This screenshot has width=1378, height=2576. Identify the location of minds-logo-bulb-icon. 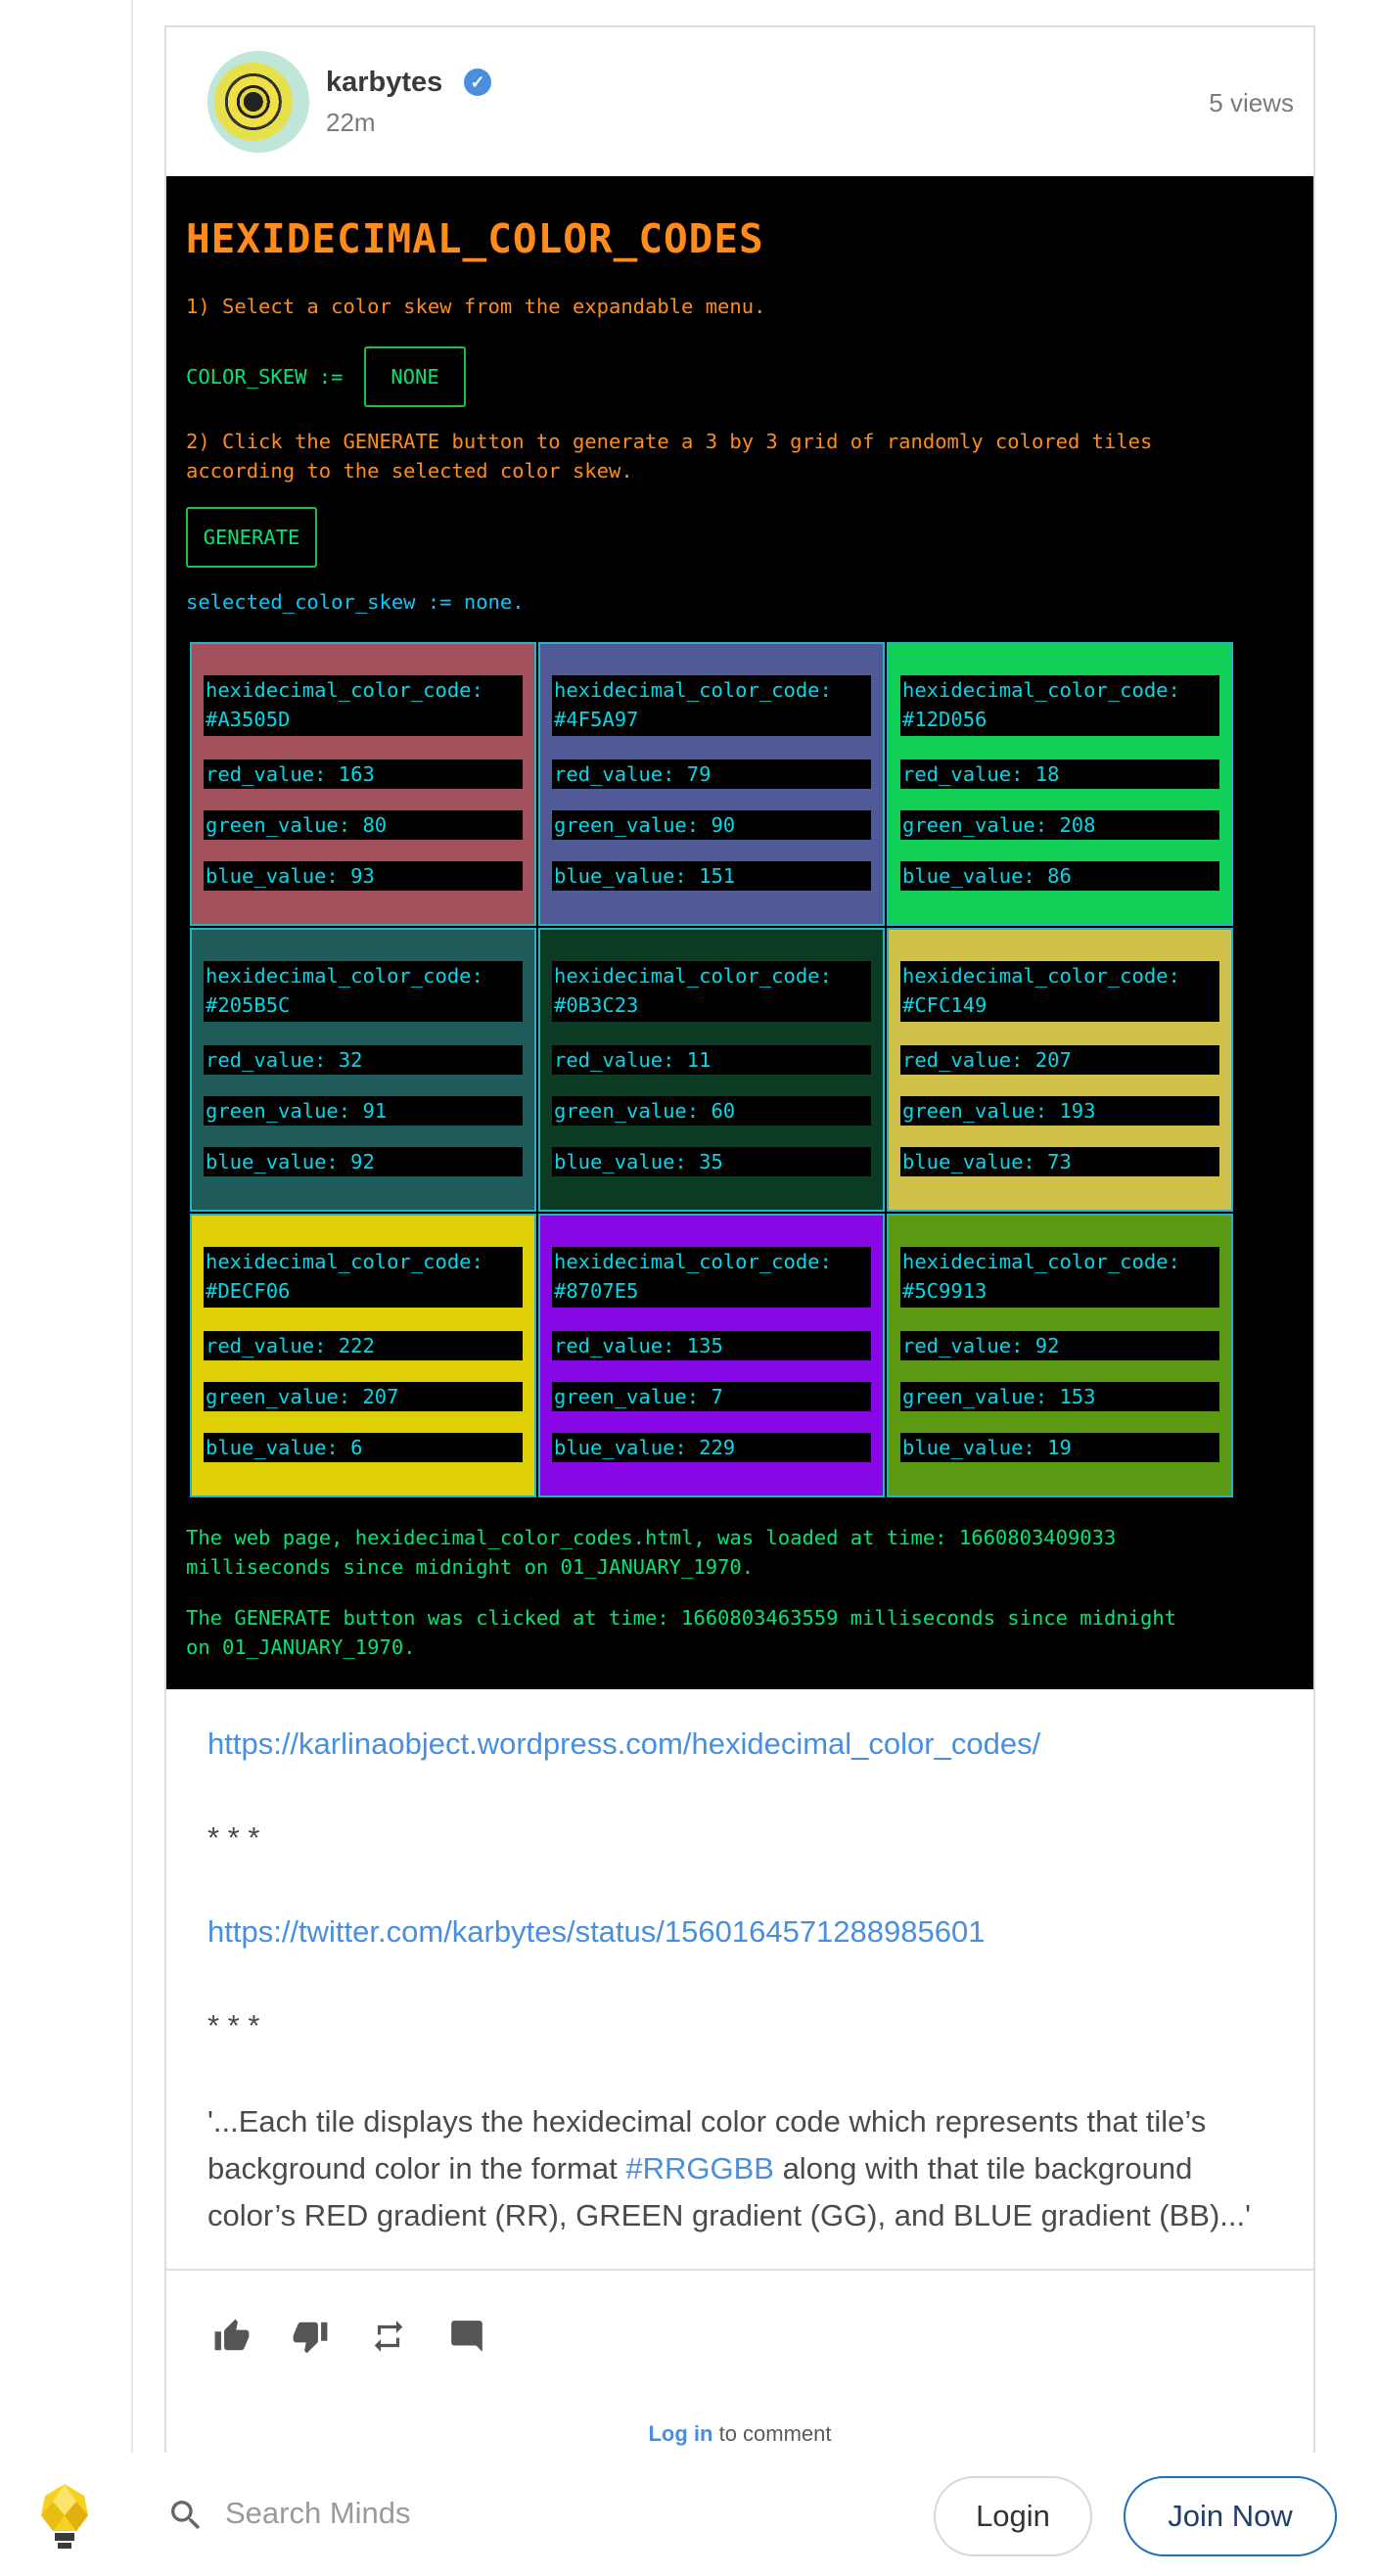
(64, 2517).